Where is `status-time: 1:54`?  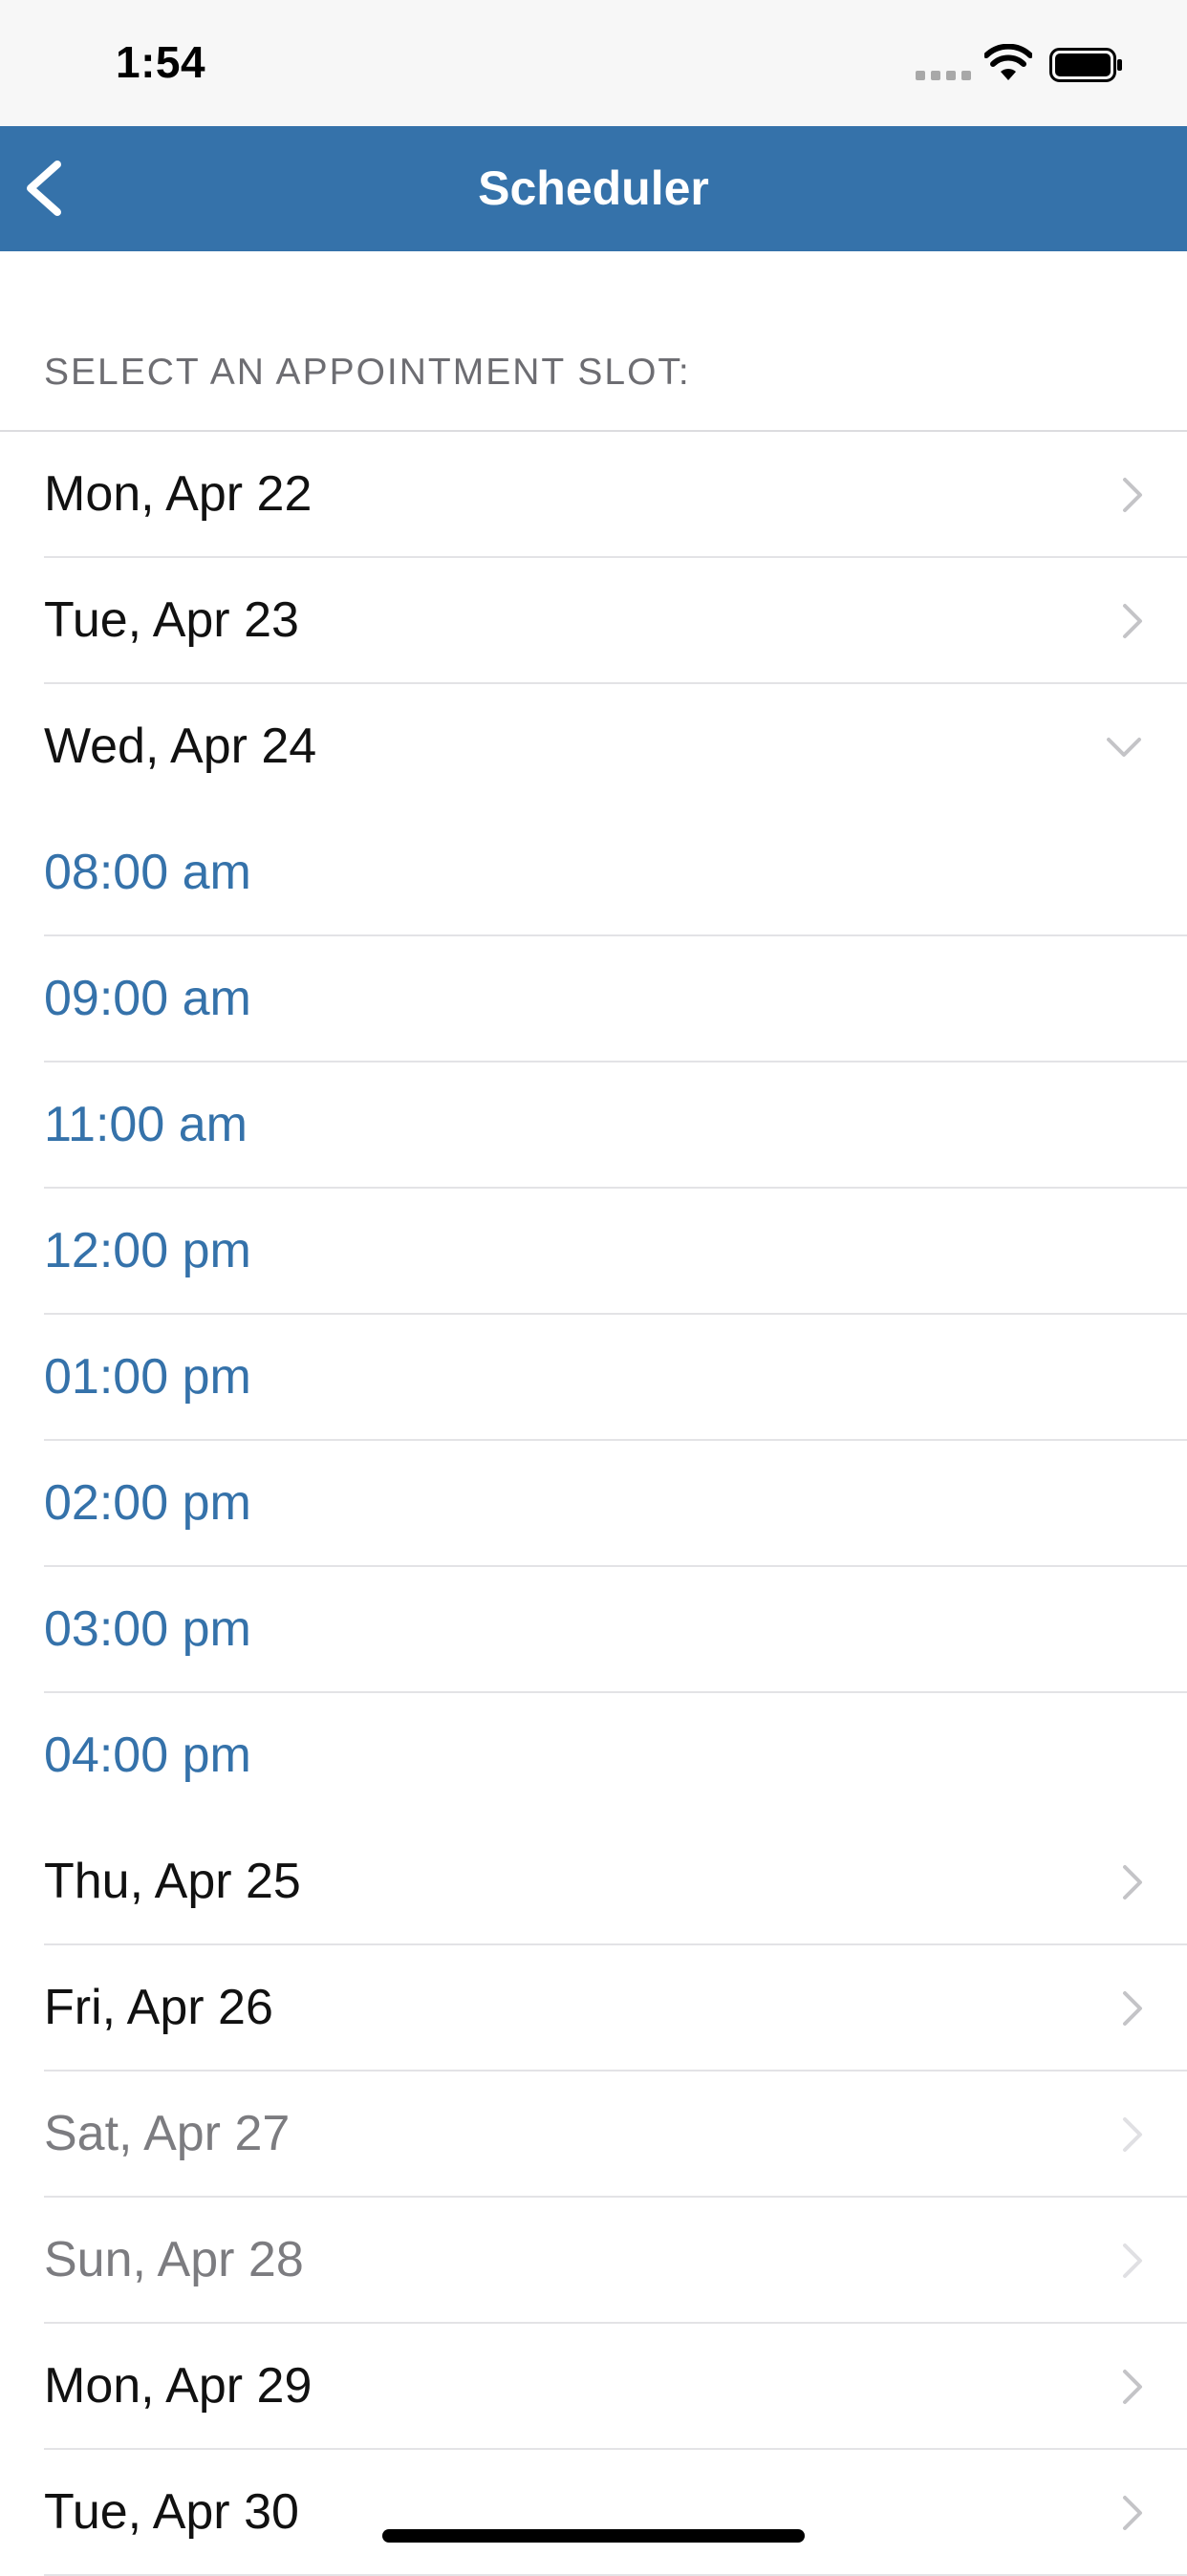 status-time: 1:54 is located at coordinates (161, 62).